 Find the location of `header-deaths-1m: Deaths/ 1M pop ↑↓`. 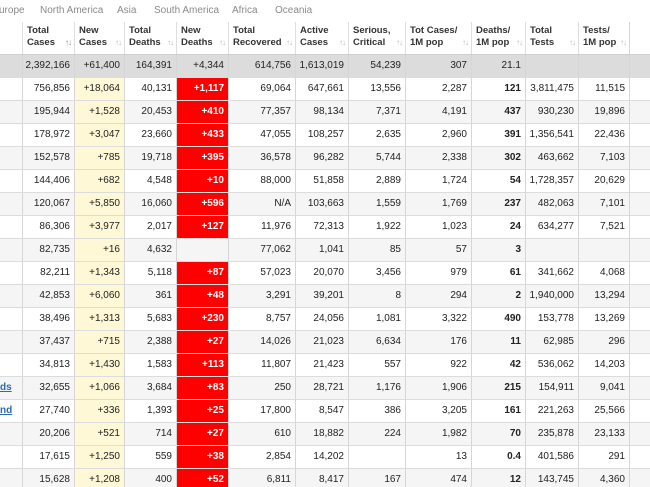

header-deaths-1m: Deaths/ 1M pop ↑↓ is located at coordinates (498, 38).